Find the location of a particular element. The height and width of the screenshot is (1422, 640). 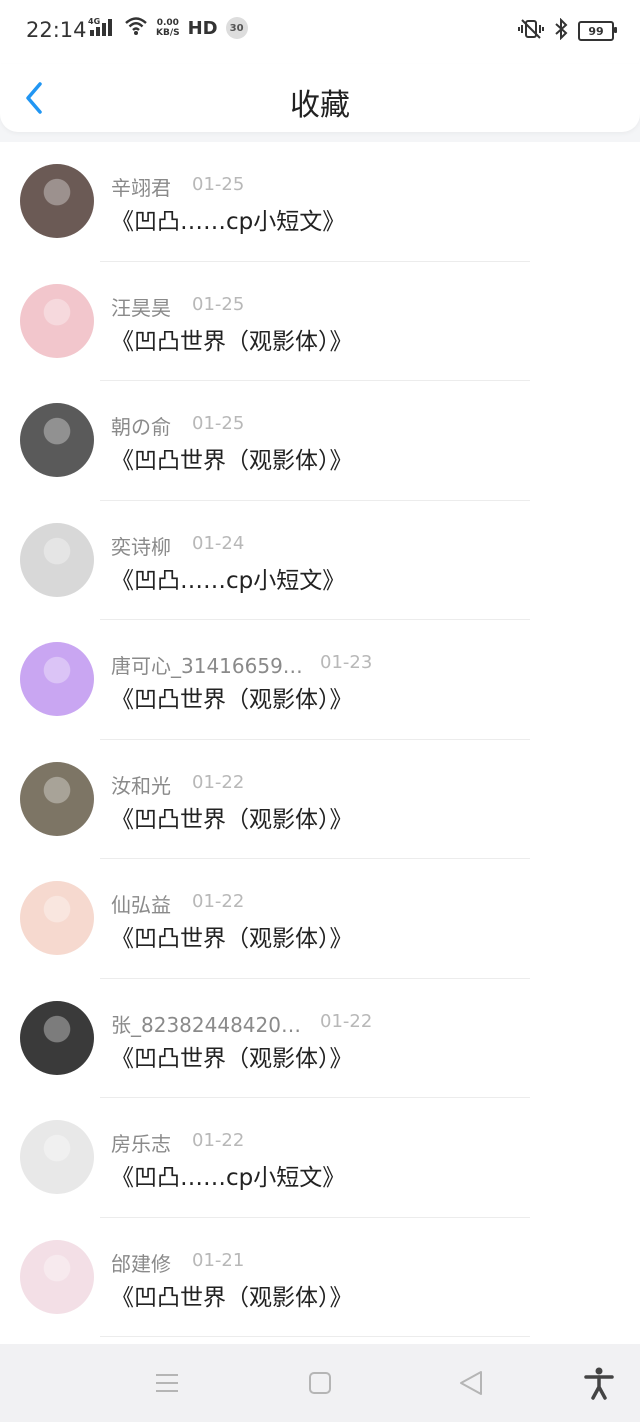

home-button is located at coordinates (320, 1383).